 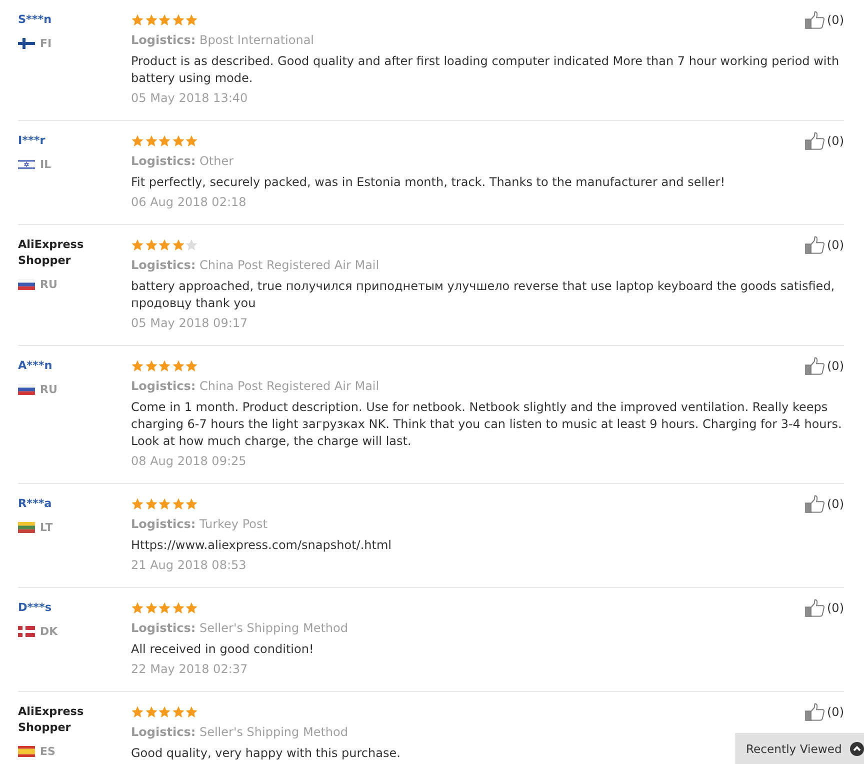 I want to click on country-code: IL, so click(x=46, y=164).